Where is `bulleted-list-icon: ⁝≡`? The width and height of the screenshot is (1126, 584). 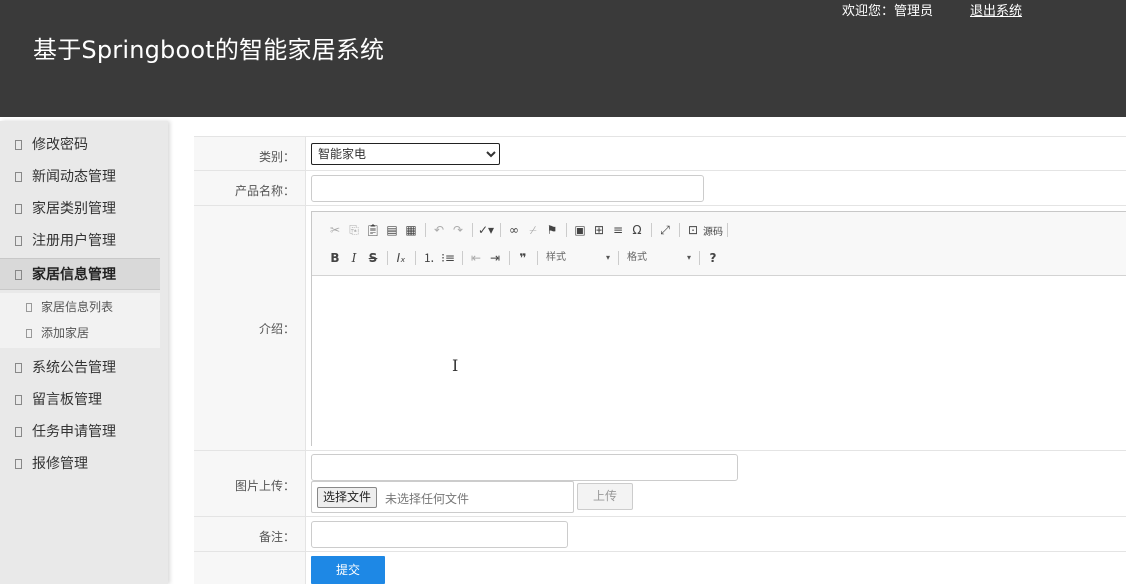
bulleted-list-icon: ⁝≡ is located at coordinates (448, 258).